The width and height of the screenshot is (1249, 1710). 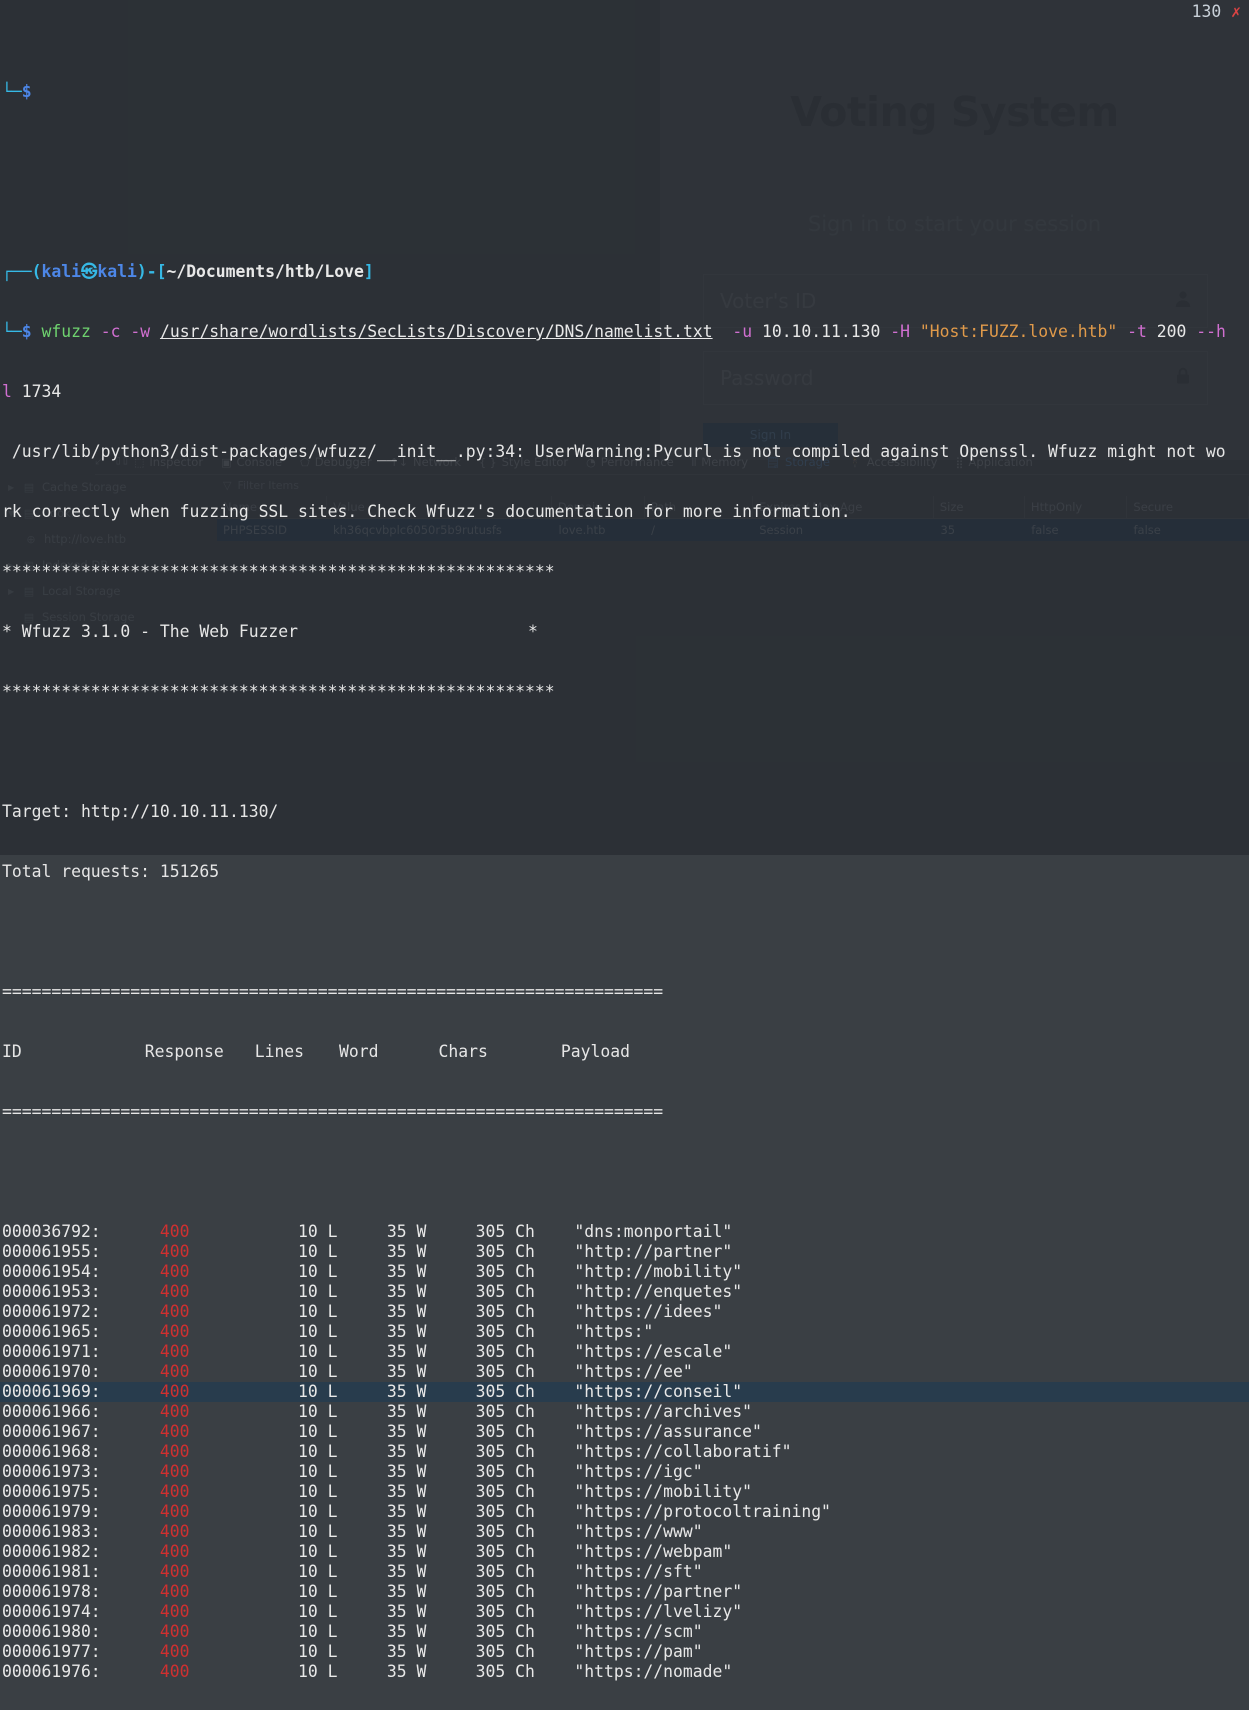 I want to click on terminal-line: └─$, so click(x=17, y=91).